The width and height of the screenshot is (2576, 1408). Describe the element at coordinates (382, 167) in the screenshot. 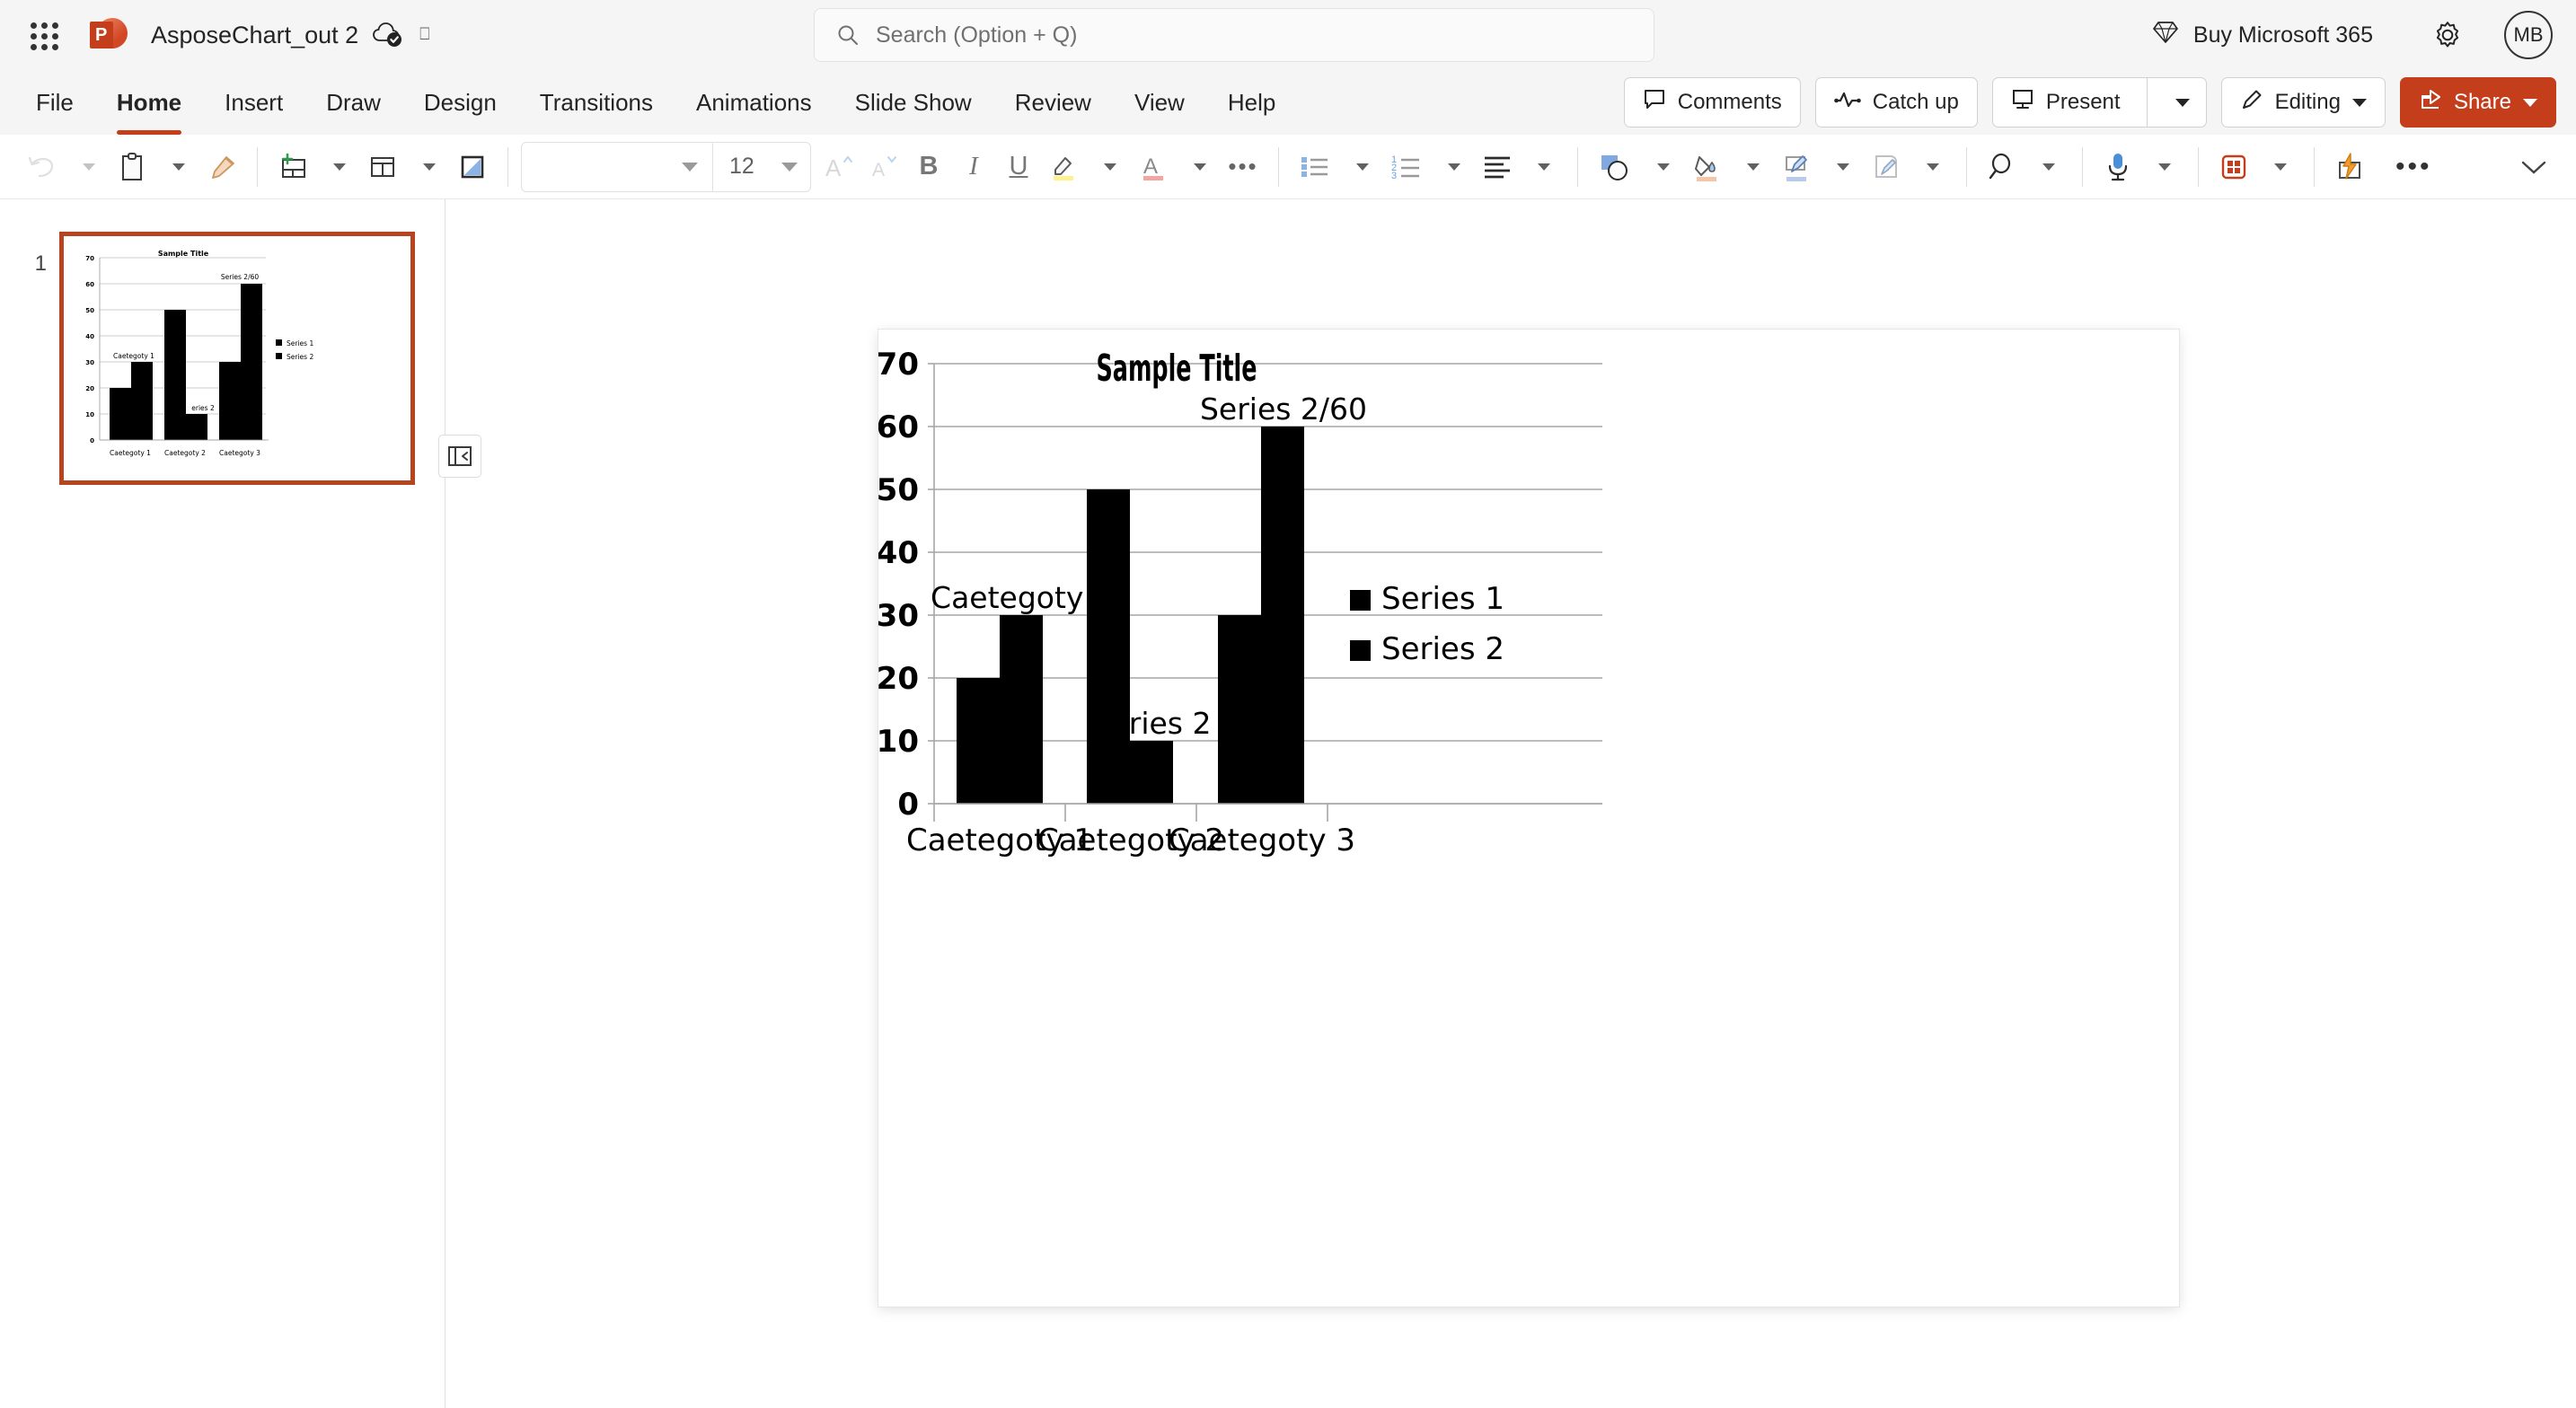

I see `slide-layout-button` at that location.